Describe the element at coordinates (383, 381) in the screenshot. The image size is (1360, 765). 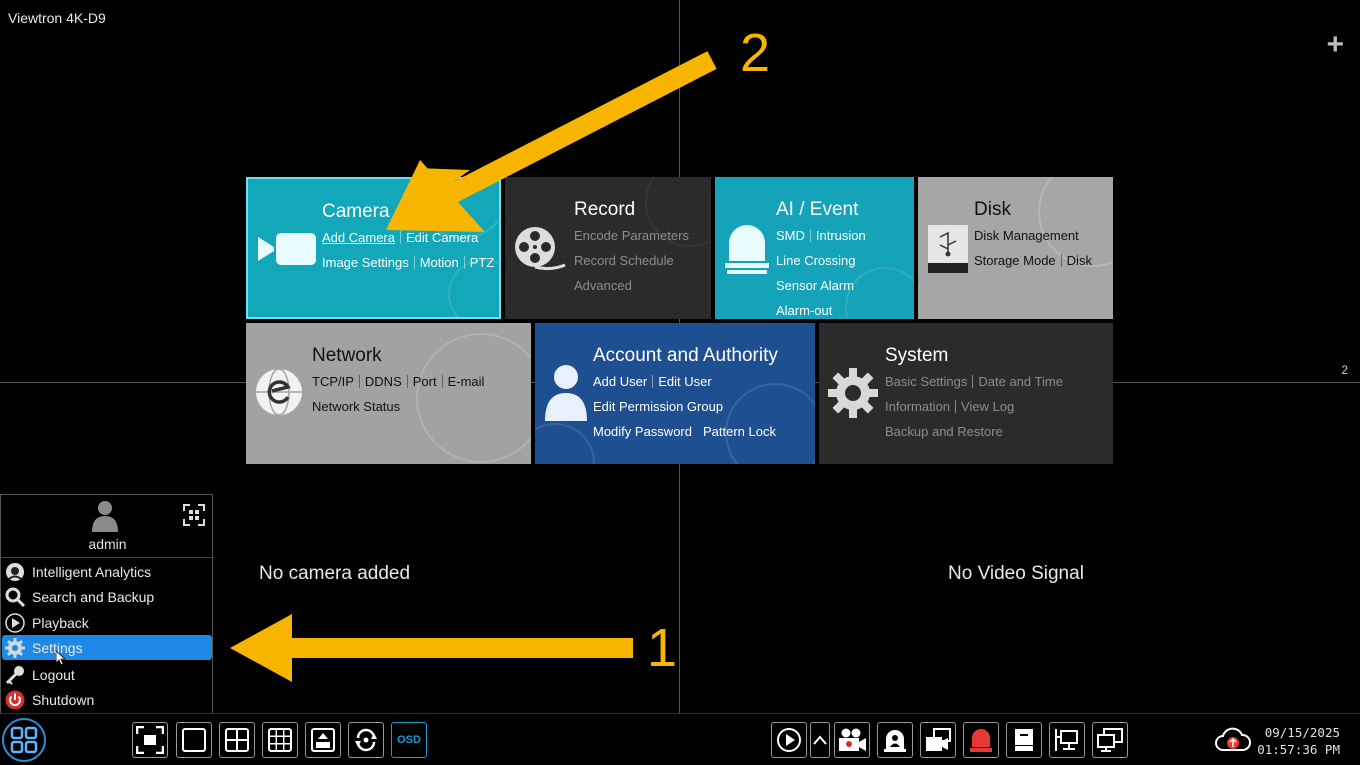
I see `ddns-link: DDNS` at that location.